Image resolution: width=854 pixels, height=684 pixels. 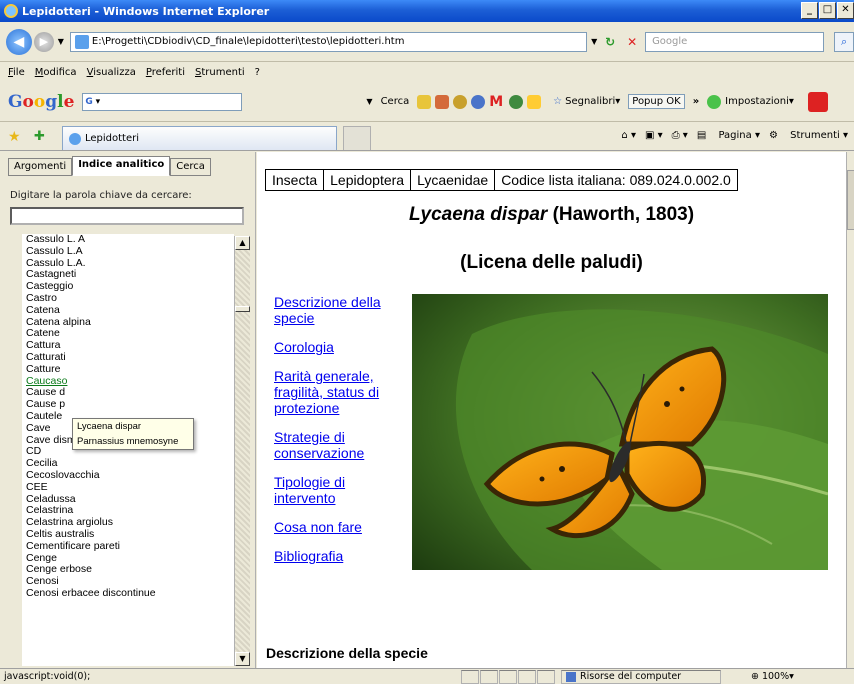 What do you see at coordinates (39, 136) in the screenshot?
I see `add-favorites-icon: ✚` at bounding box center [39, 136].